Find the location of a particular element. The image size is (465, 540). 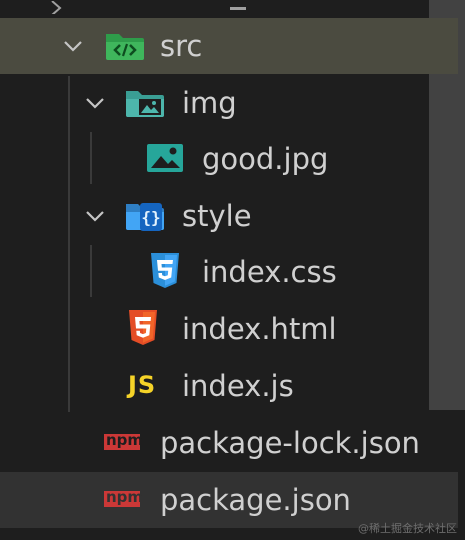

tree-item-good-jpg: good.jpg is located at coordinates (229, 159).